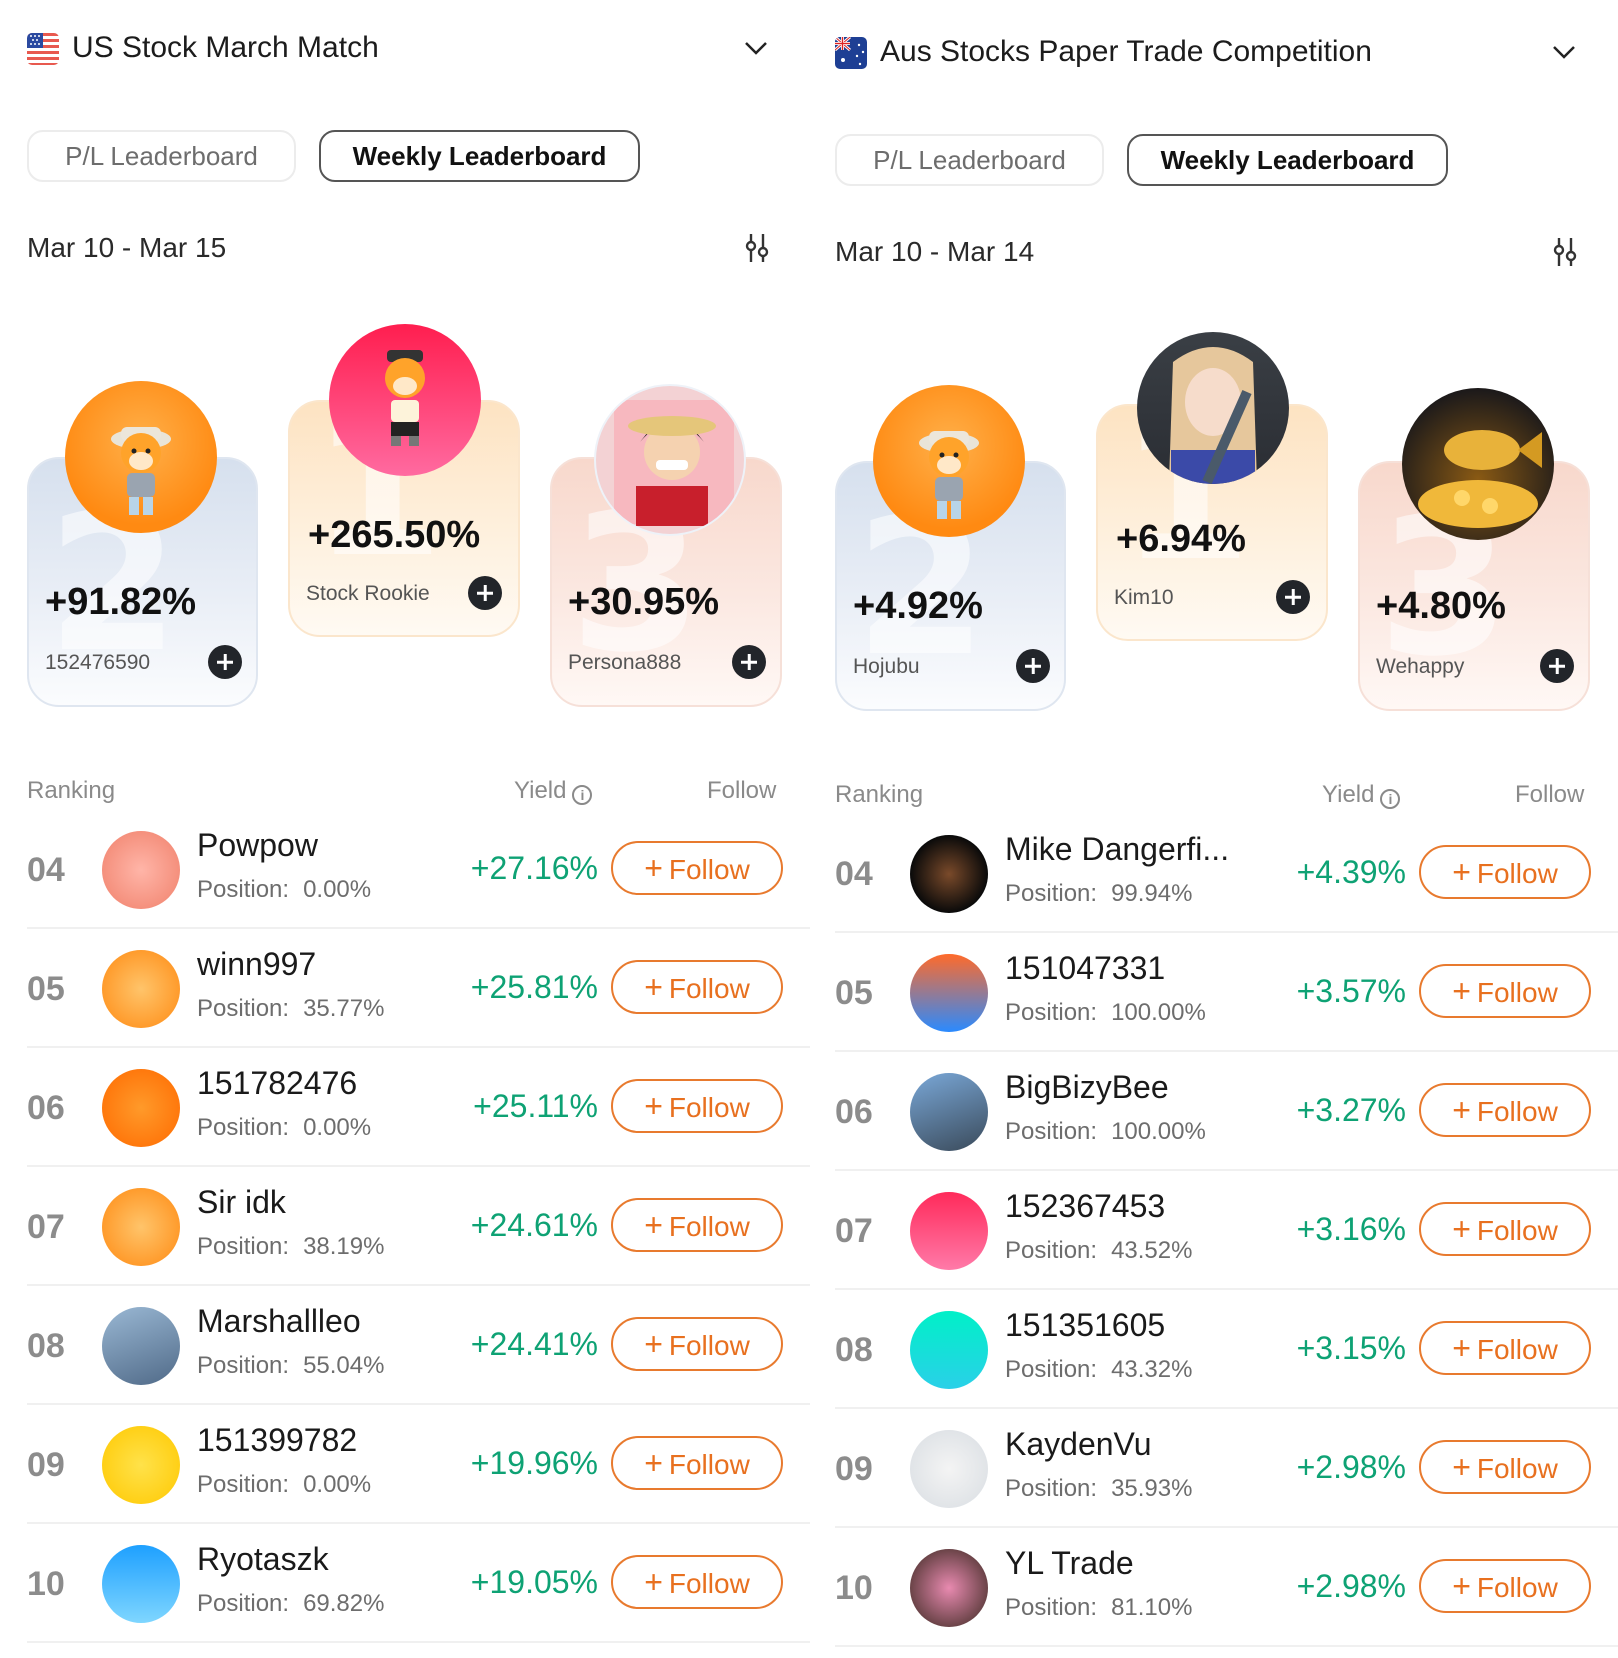 This screenshot has width=1618, height=1658. Describe the element at coordinates (1078, 1444) in the screenshot. I see `username: KaydenVu` at that location.